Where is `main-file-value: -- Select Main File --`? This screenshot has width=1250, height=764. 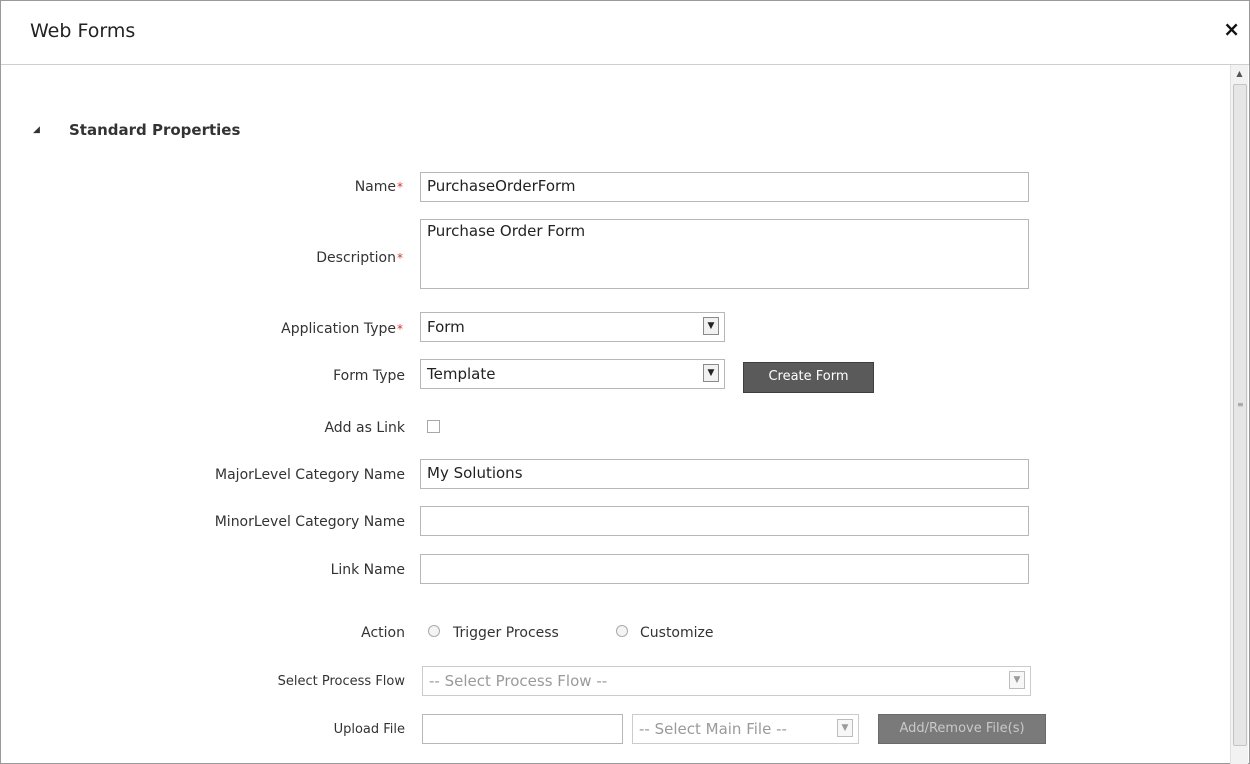 main-file-value: -- Select Main File -- is located at coordinates (713, 729).